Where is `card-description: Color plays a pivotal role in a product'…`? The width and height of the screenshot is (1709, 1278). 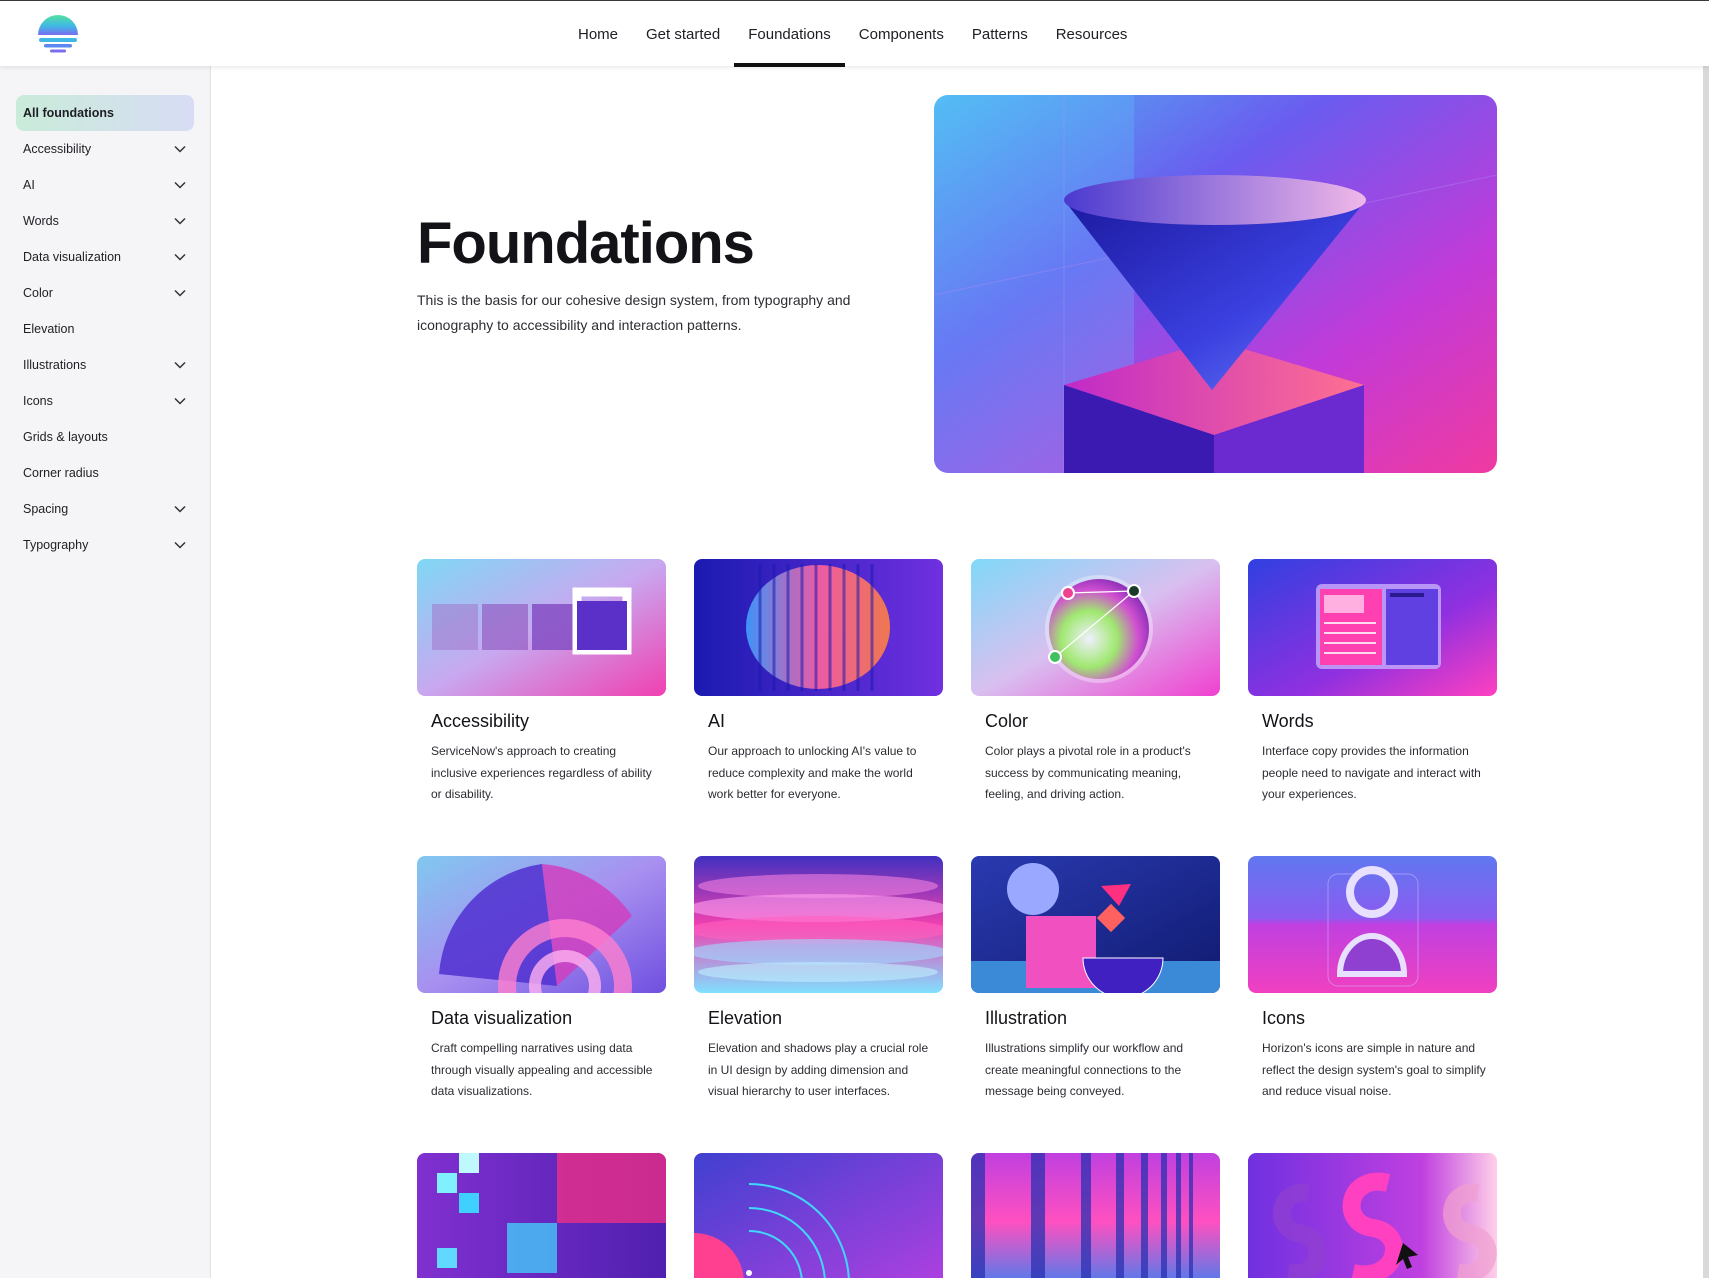 card-description: Color plays a pivotal role in a product'… is located at coordinates (1088, 772).